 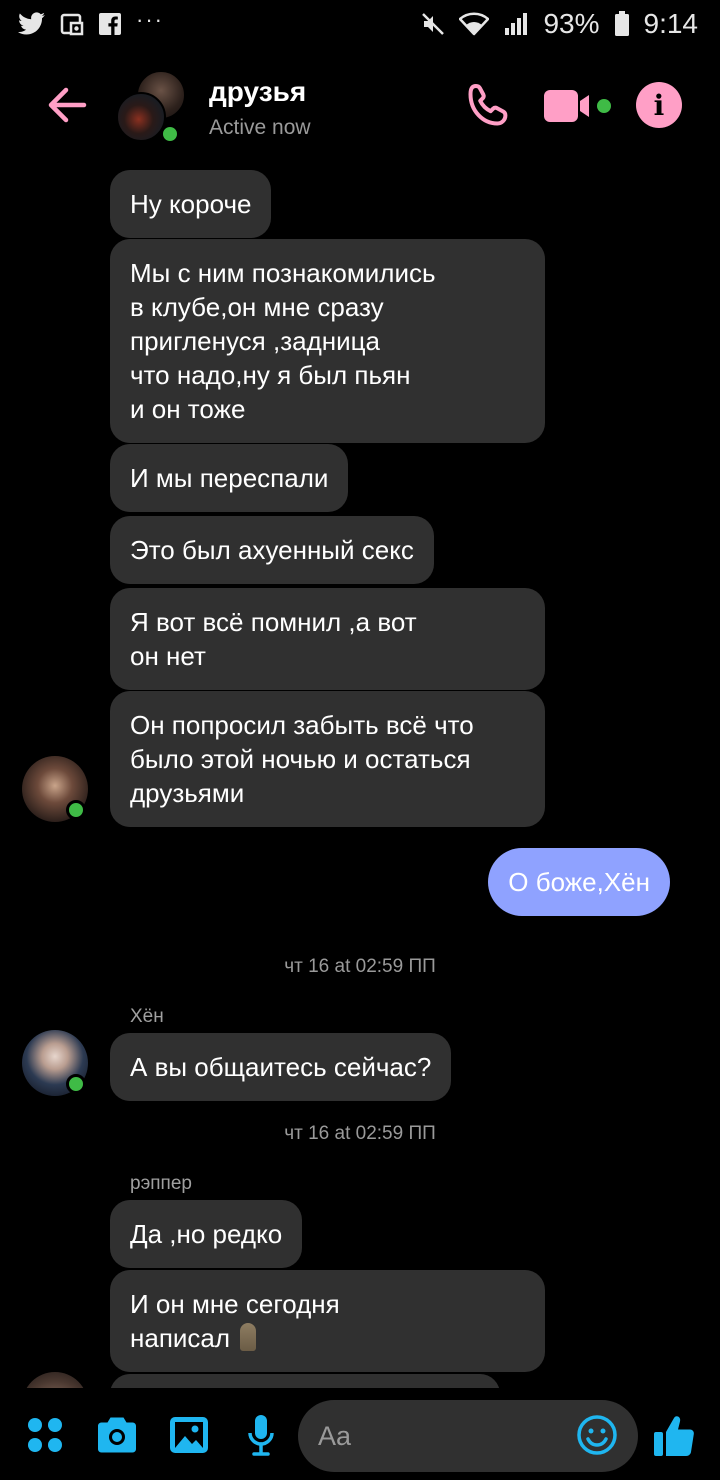 I want to click on message-input: Aa, so click(x=468, y=1436).